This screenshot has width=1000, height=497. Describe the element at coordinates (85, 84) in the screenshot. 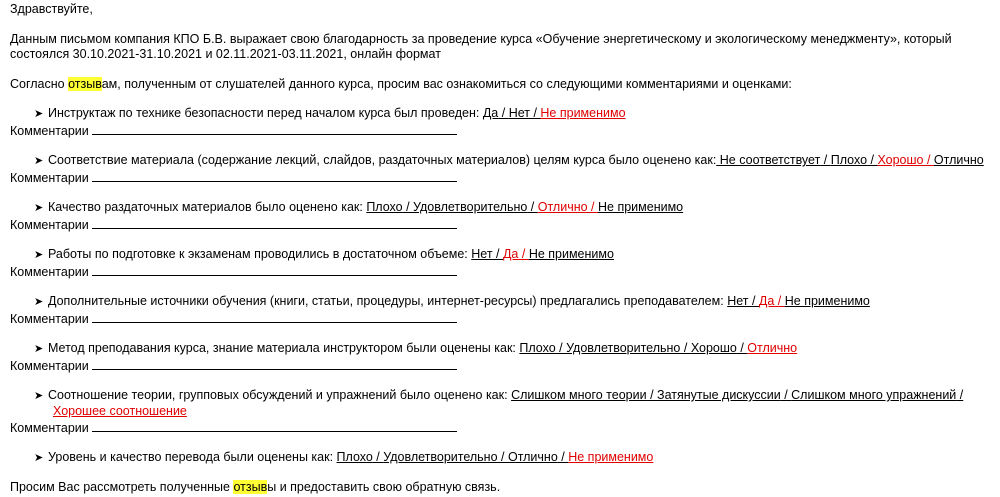

I see `highlighted-word: отзыв` at that location.